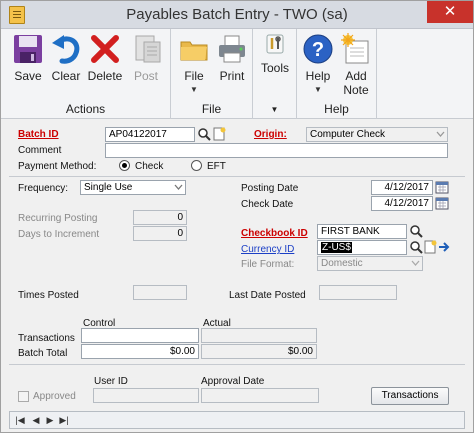  Describe the element at coordinates (232, 49) in the screenshot. I see `printer-icon` at that location.